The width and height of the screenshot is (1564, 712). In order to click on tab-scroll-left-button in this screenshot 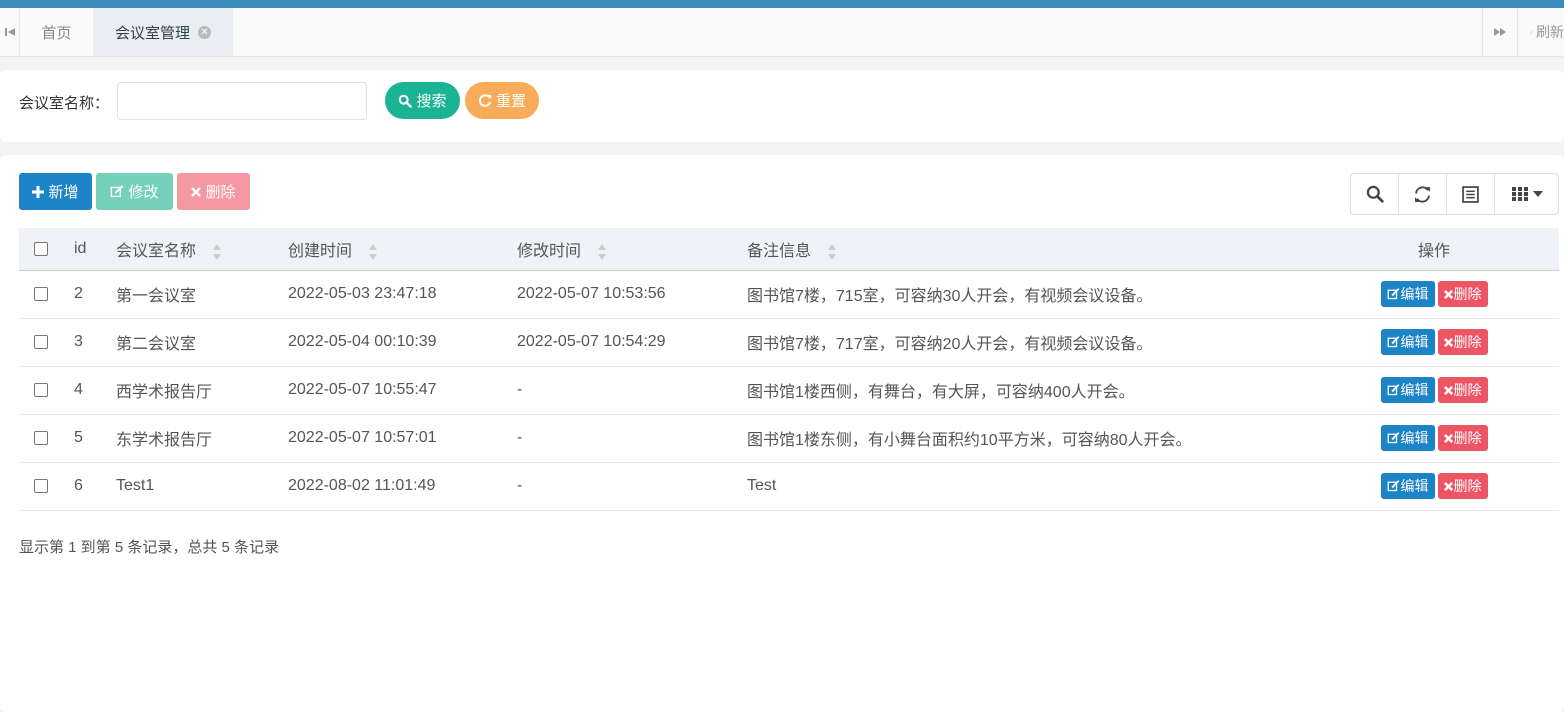, I will do `click(10, 32)`.